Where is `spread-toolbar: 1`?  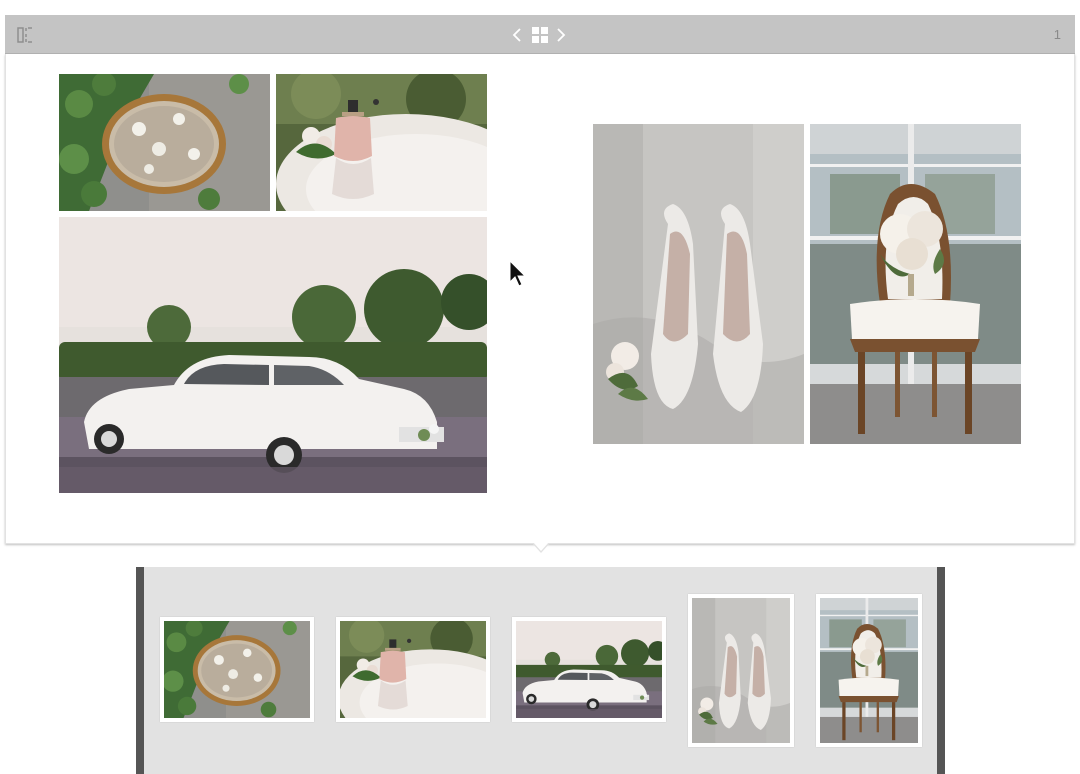 spread-toolbar: 1 is located at coordinates (540, 34).